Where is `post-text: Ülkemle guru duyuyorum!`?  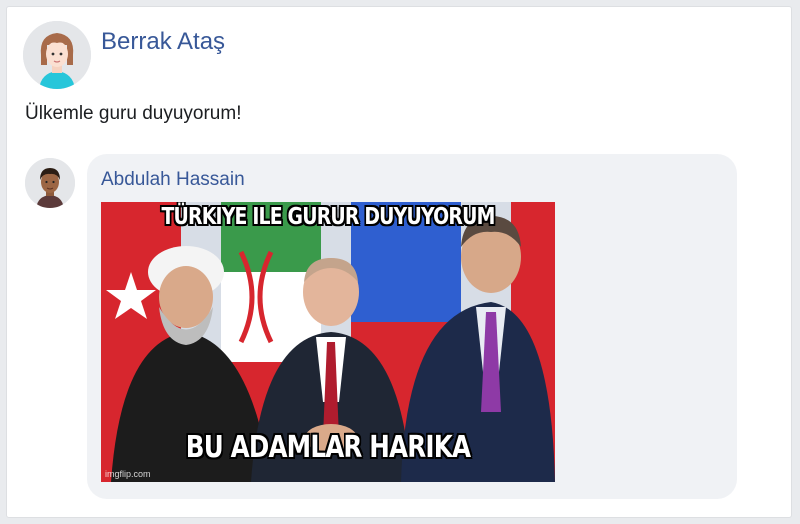
post-text: Ülkemle guru duyuyorum! is located at coordinates (133, 113).